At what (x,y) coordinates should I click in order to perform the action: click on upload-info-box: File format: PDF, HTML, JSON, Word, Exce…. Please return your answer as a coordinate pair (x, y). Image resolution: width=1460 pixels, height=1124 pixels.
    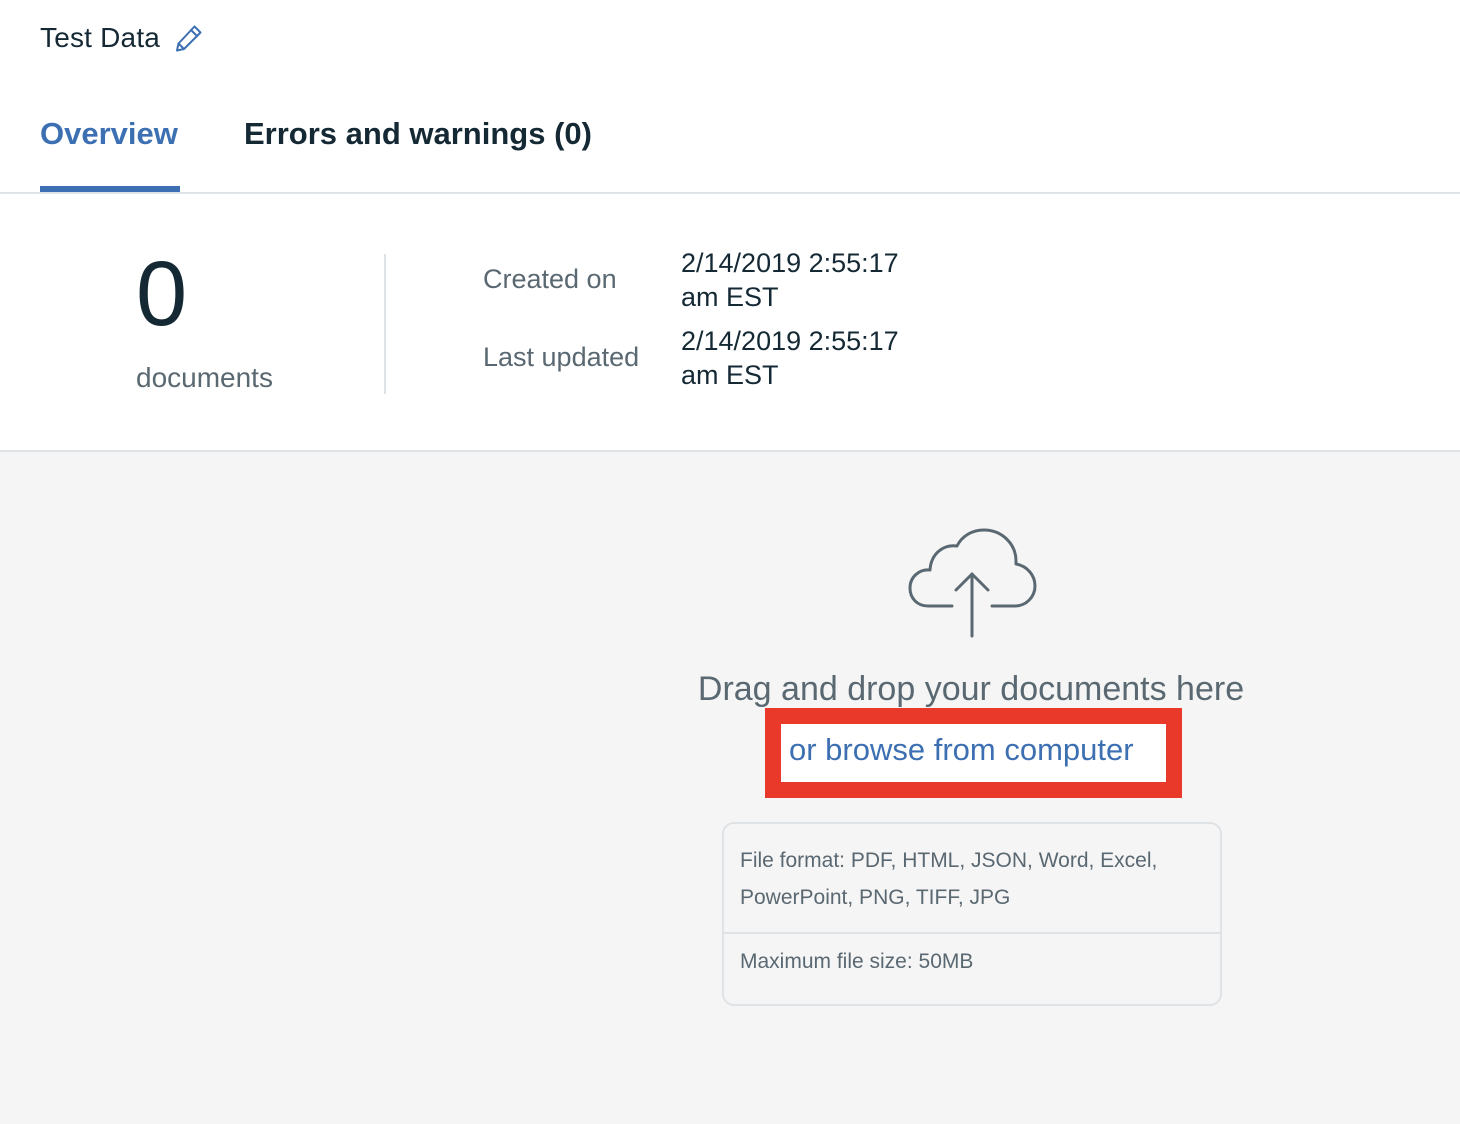
    Looking at the image, I should click on (972, 914).